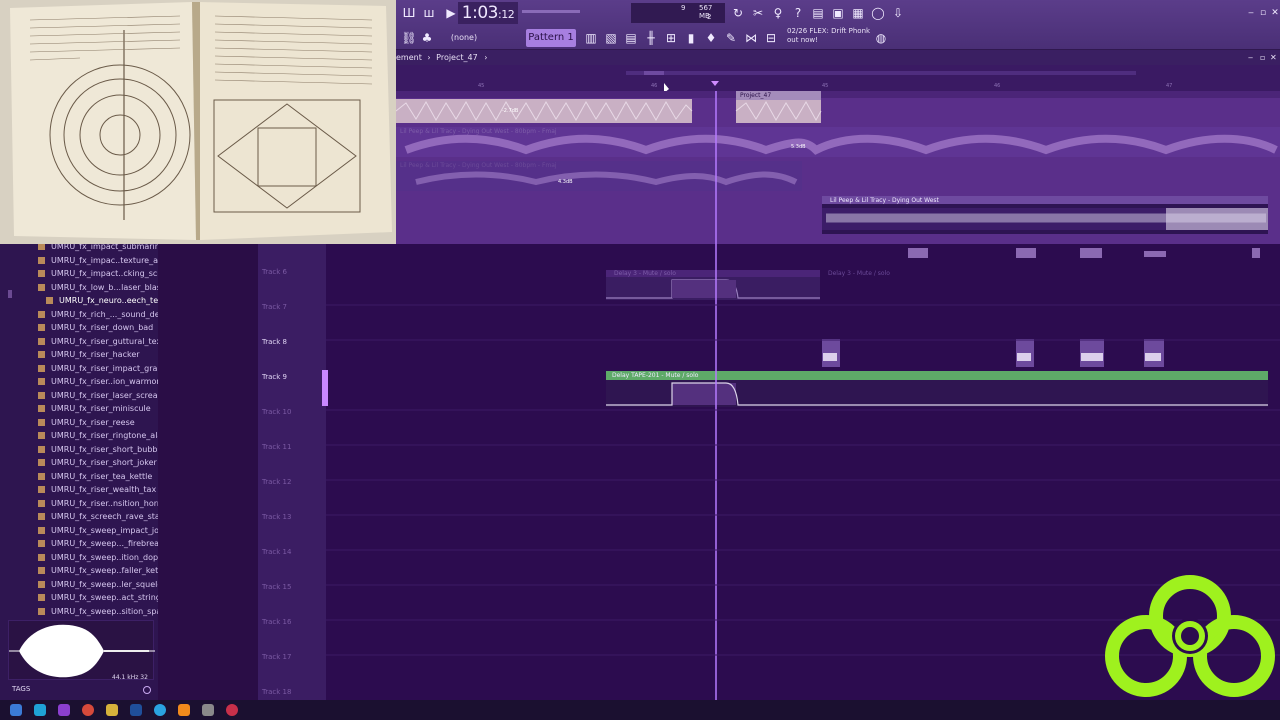 This screenshot has height=720, width=1280. I want to click on tags-label: TAGS, so click(21, 689).